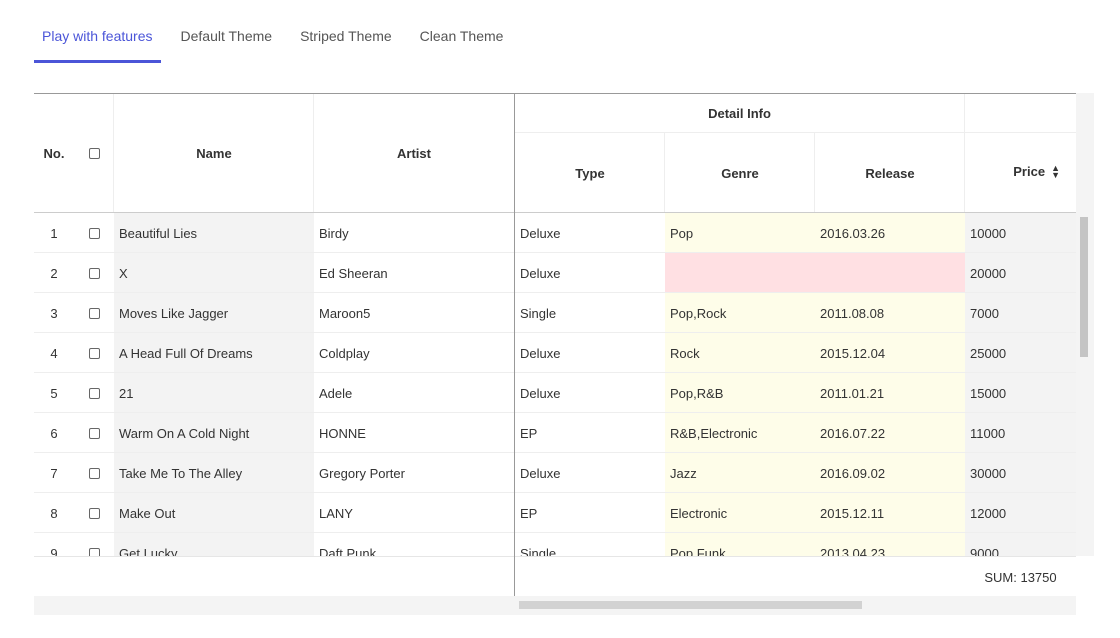 The image size is (1120, 638). What do you see at coordinates (54, 393) in the screenshot?
I see `cell-no: 5` at bounding box center [54, 393].